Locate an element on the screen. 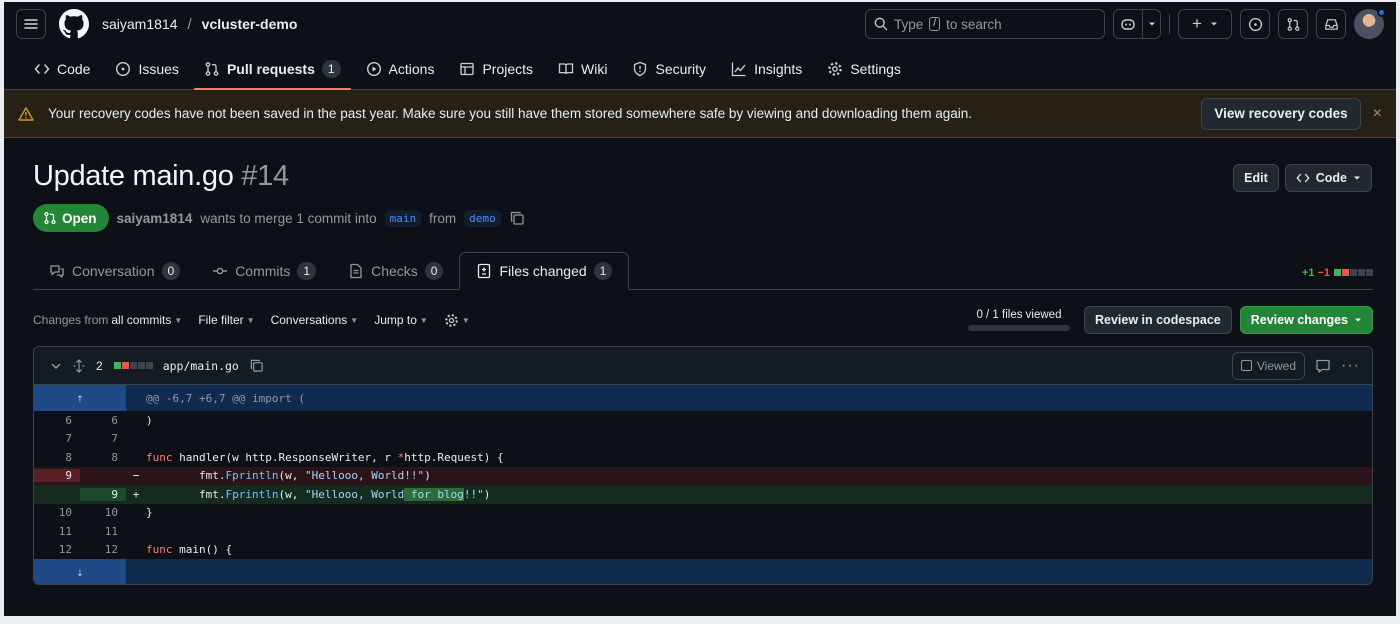  conversations-label: Conversations is located at coordinates (309, 320).